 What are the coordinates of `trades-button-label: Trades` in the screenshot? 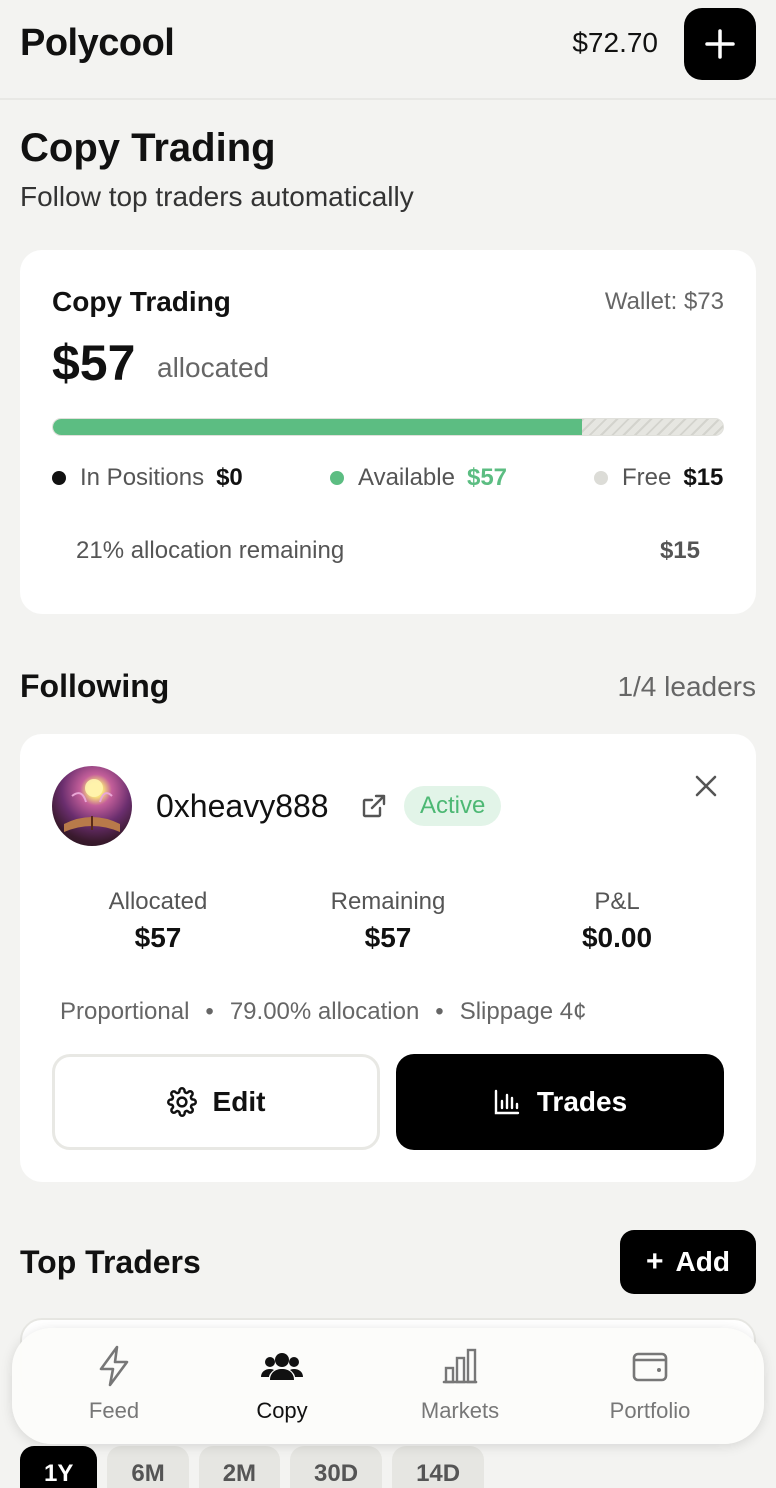 It's located at (582, 1101).